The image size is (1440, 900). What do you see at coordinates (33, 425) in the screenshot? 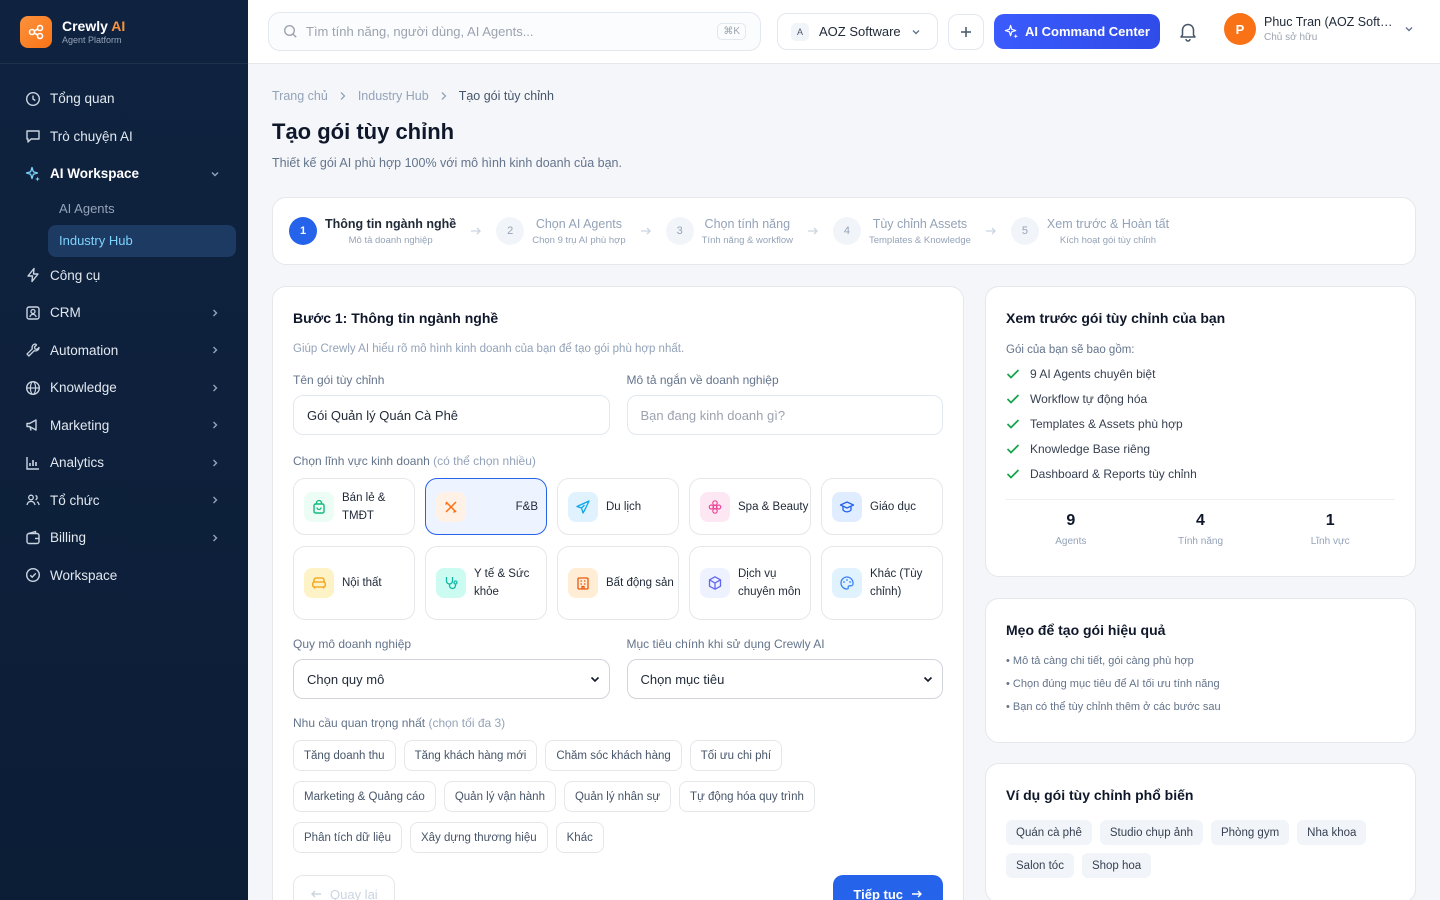
I see `megaphone-icon` at bounding box center [33, 425].